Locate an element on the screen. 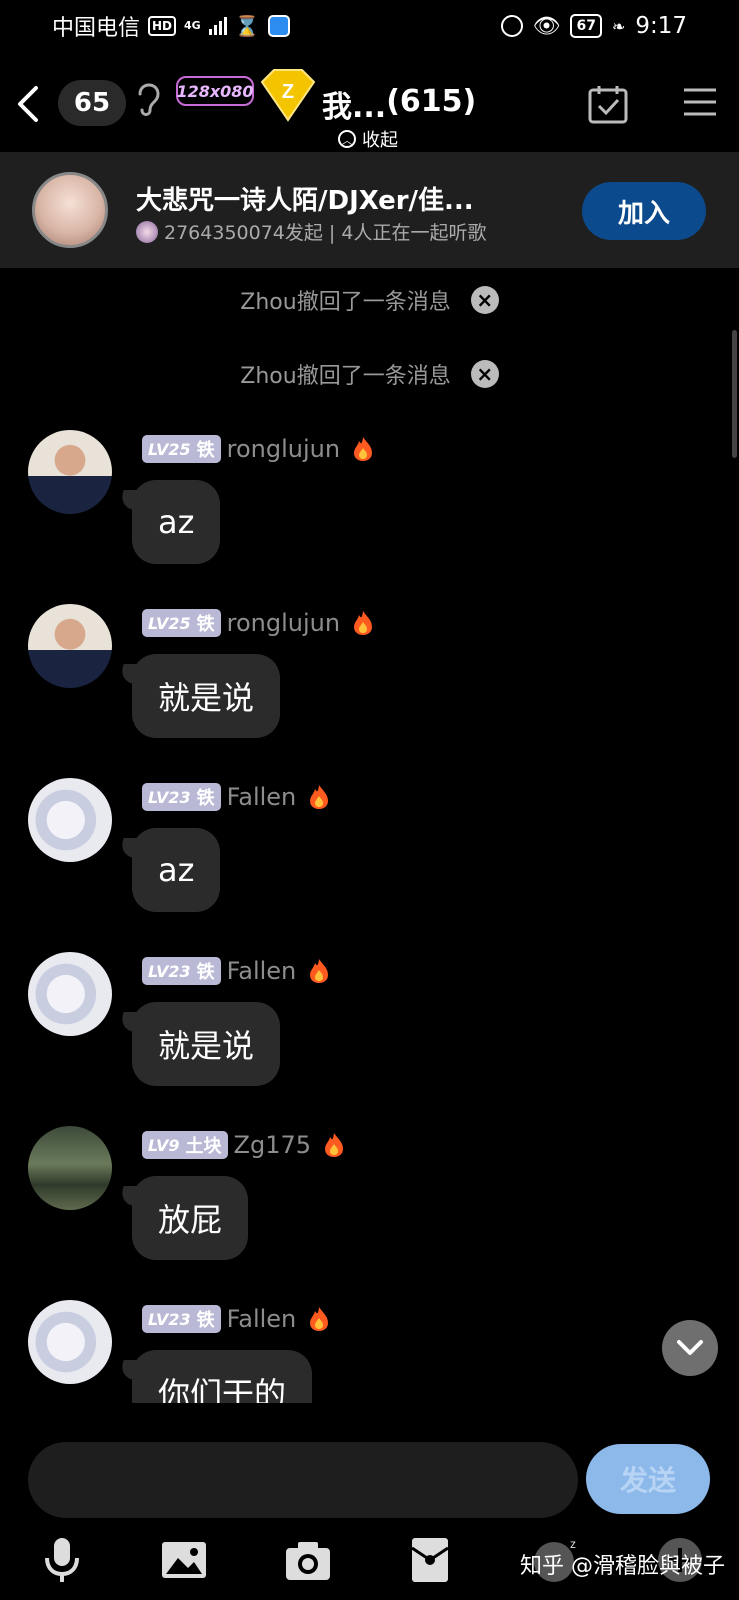 The image size is (739, 1600). chevron-down-icon is located at coordinates (690, 1347).